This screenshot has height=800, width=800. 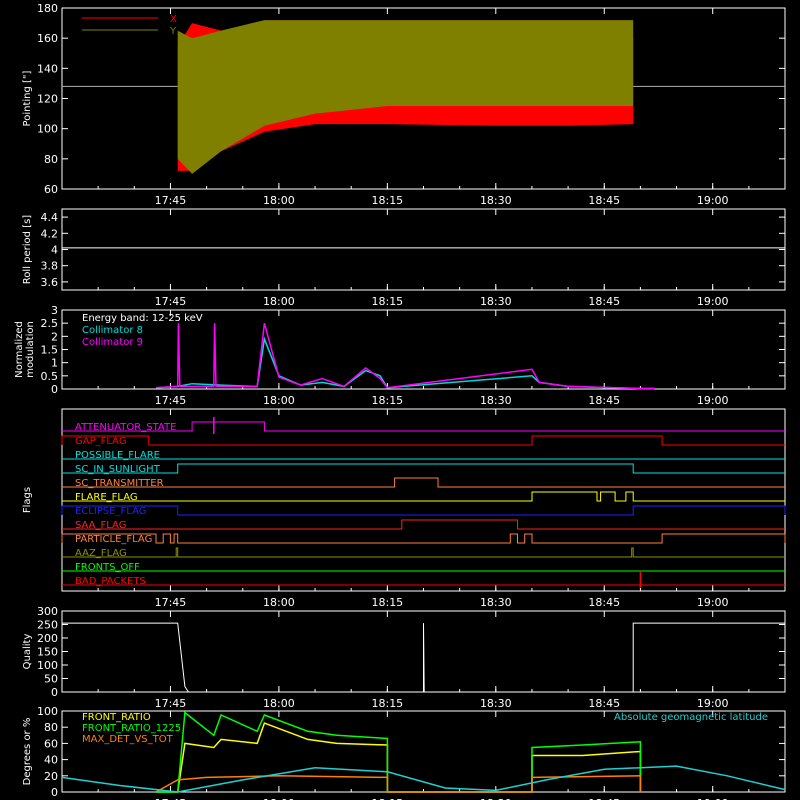 What do you see at coordinates (50, 266) in the screenshot?
I see `y-tick-label: 3.8` at bounding box center [50, 266].